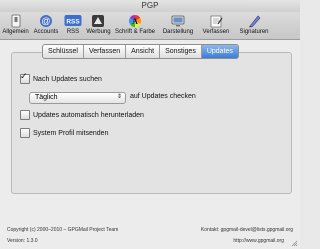 This screenshot has height=249, width=320. What do you see at coordinates (219, 51) in the screenshot?
I see `tab-updates: Updates` at bounding box center [219, 51].